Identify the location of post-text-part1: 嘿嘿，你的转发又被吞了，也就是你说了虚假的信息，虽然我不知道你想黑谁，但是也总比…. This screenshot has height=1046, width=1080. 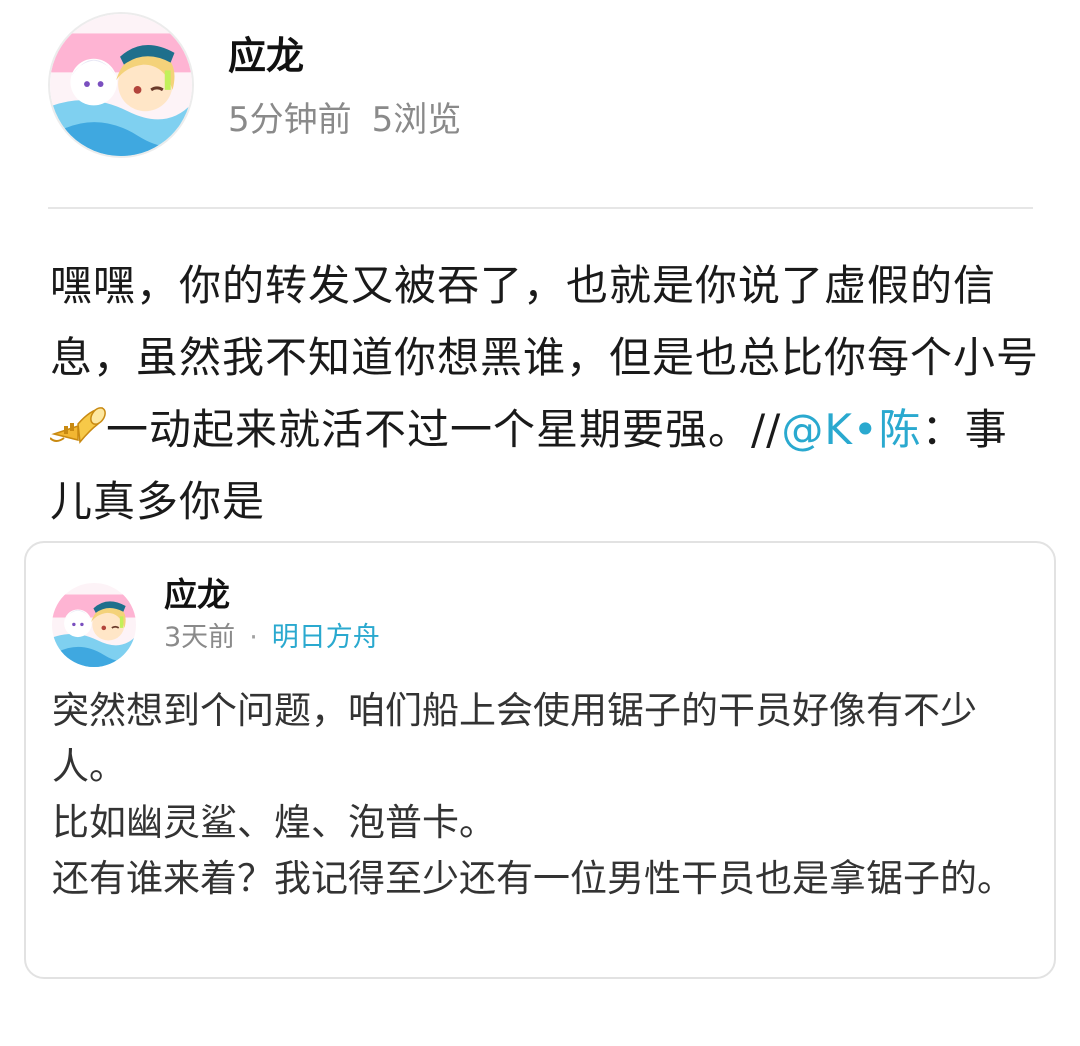
(545, 321).